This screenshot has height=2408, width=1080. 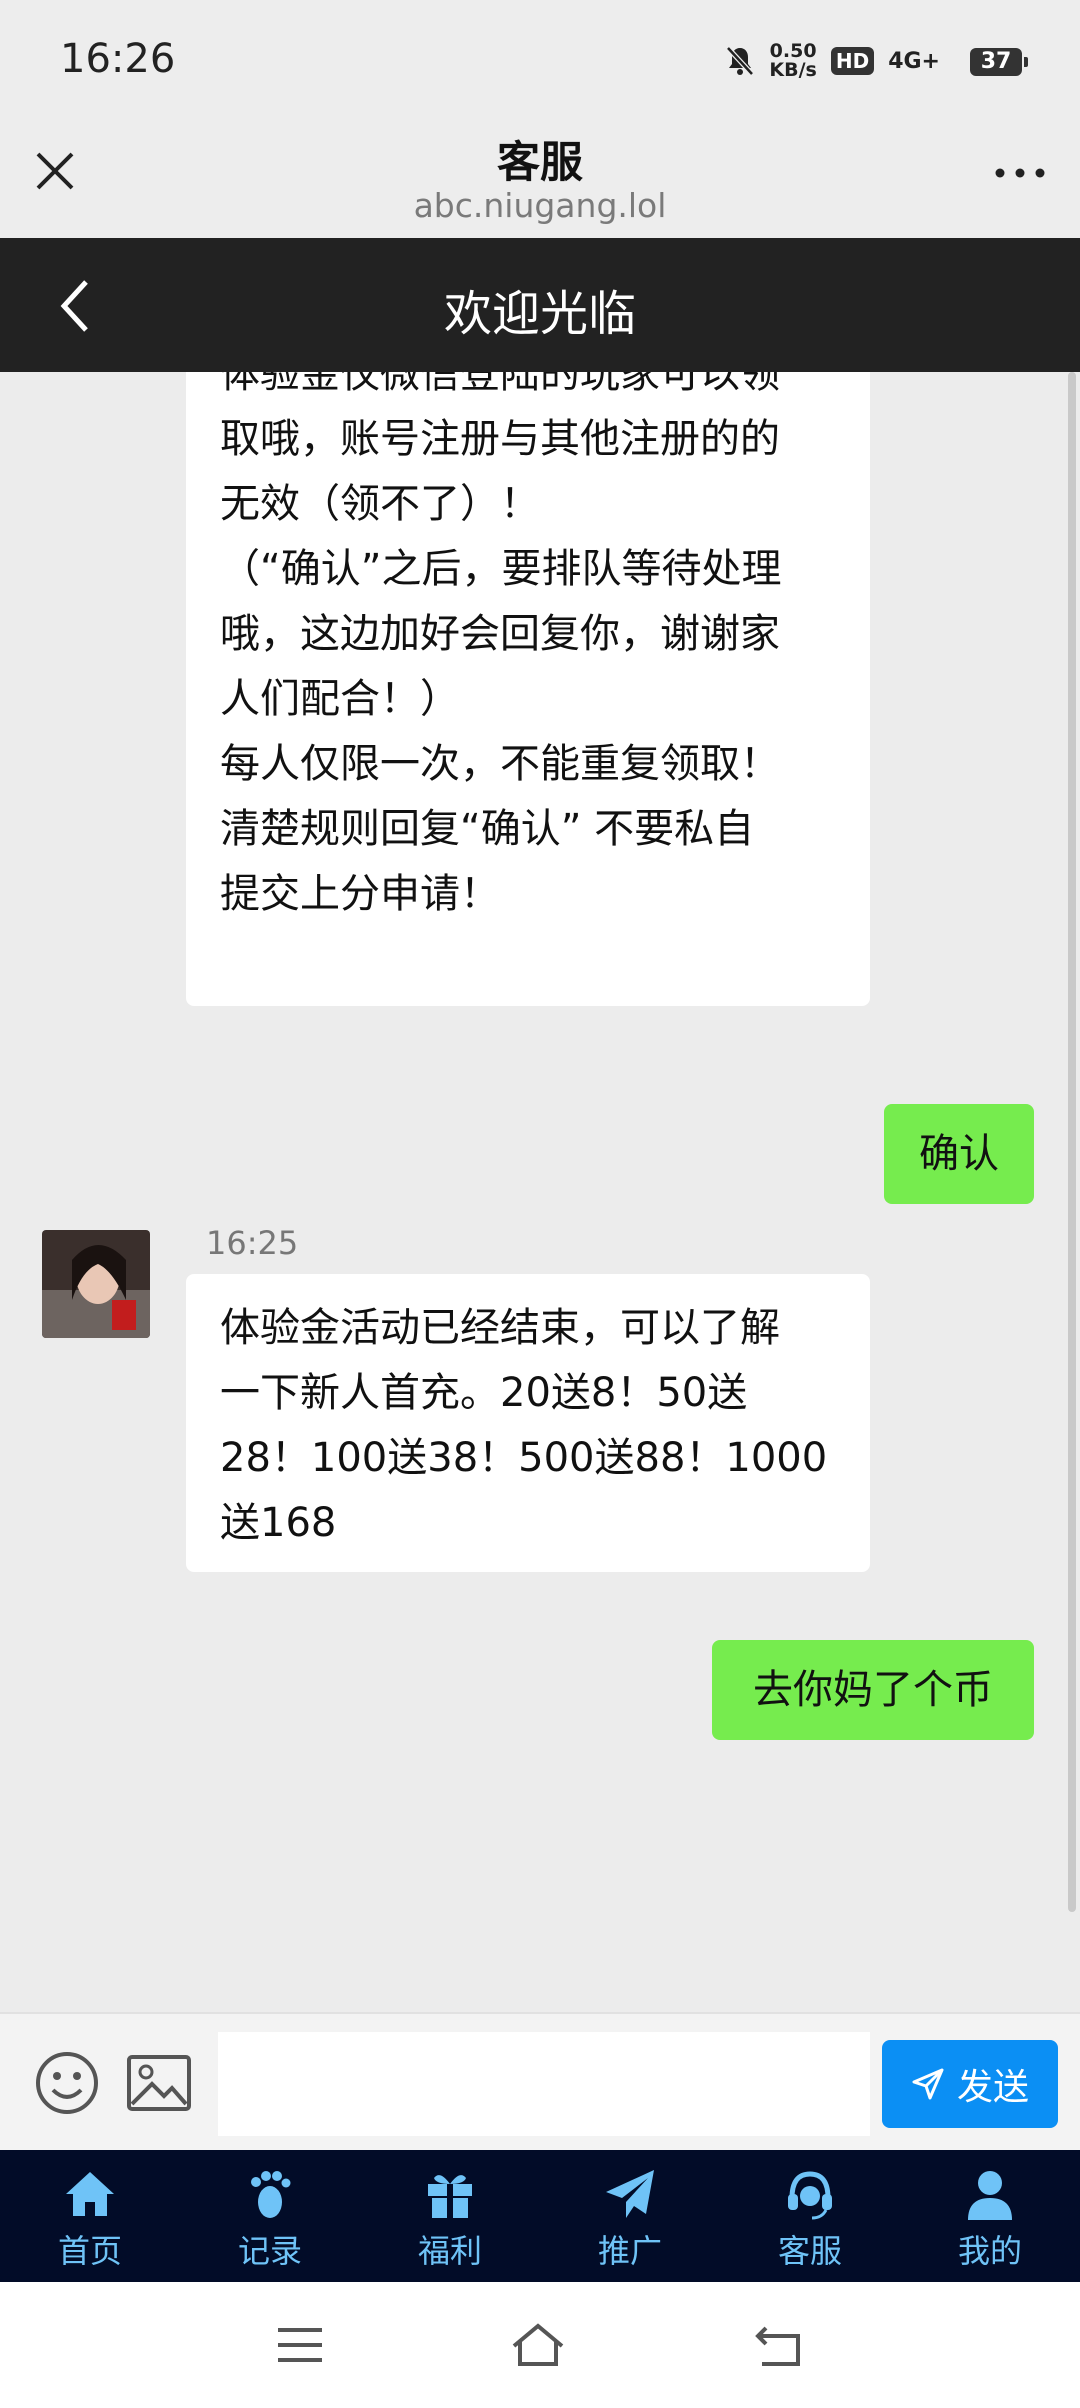 What do you see at coordinates (484, 1393) in the screenshot?
I see `message-line: 一下新人首充。20送8！50送` at bounding box center [484, 1393].